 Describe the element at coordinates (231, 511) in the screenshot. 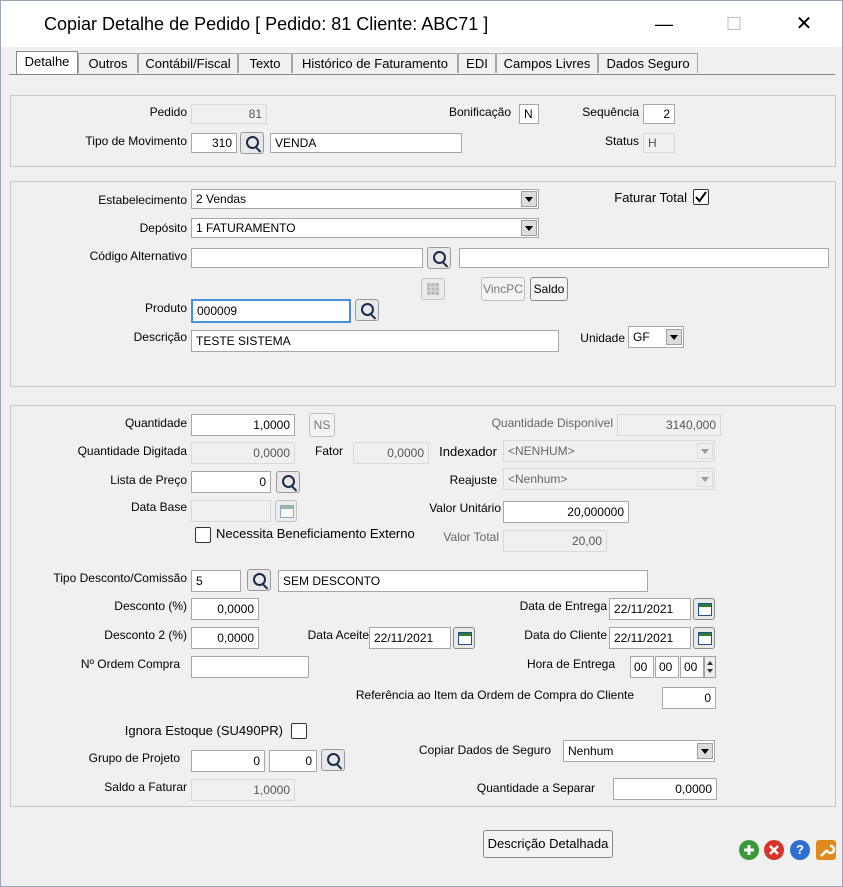

I see `data-base-field` at that location.